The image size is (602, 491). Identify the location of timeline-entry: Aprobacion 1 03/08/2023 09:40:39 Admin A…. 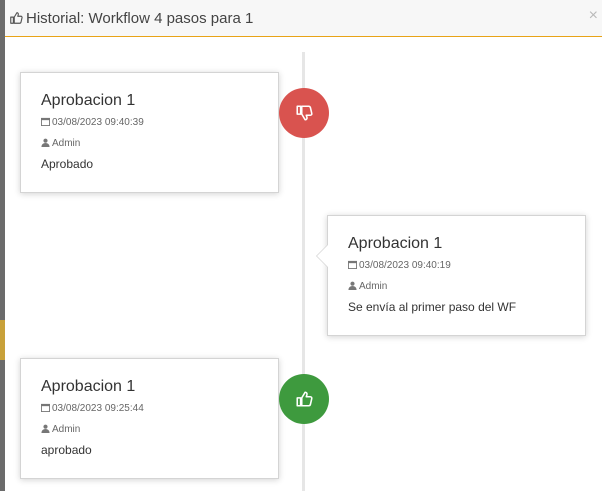
(149, 132).